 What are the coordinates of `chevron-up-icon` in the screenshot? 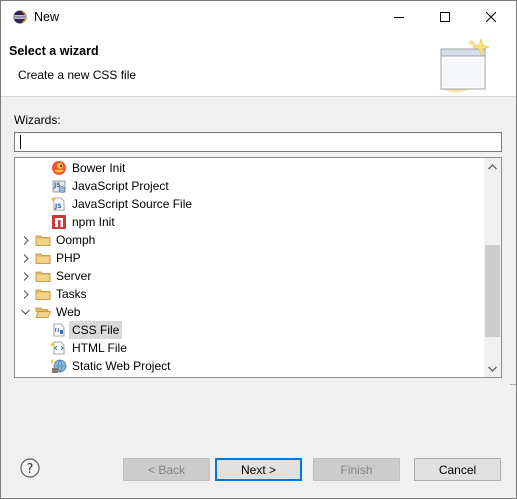 It's located at (492, 166).